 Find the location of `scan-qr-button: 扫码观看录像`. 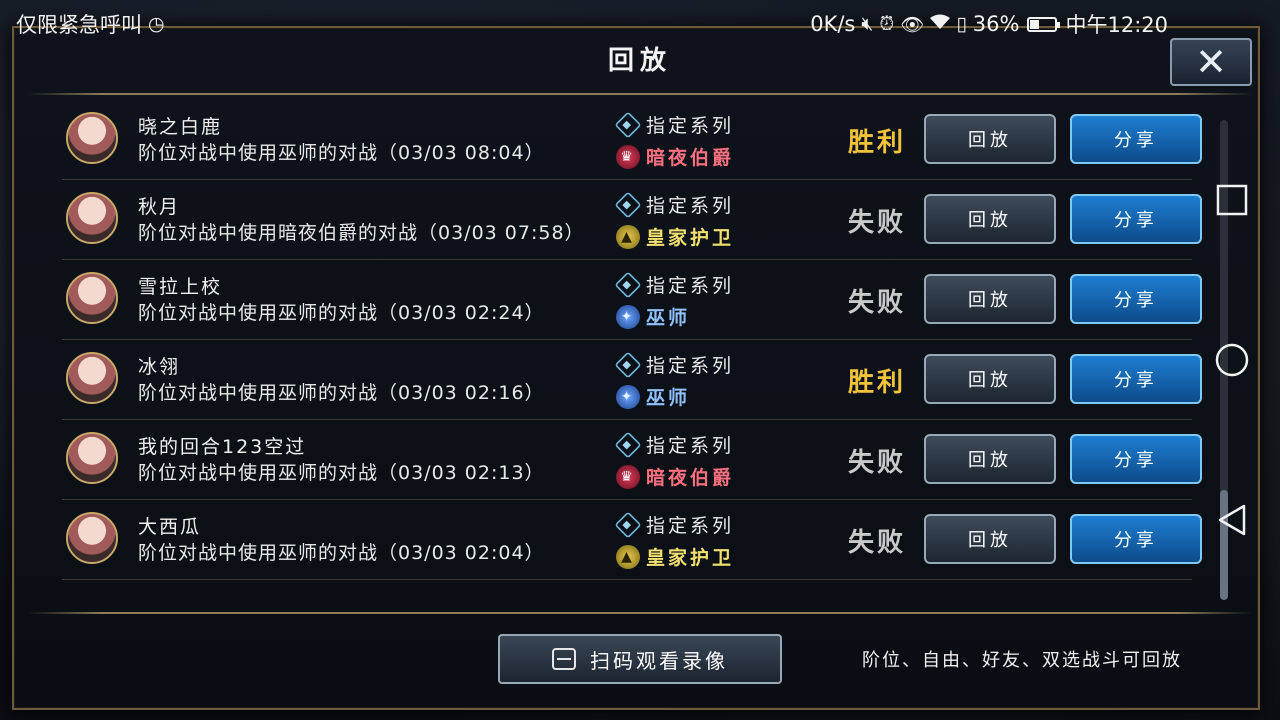

scan-qr-button: 扫码观看录像 is located at coordinates (640, 659).